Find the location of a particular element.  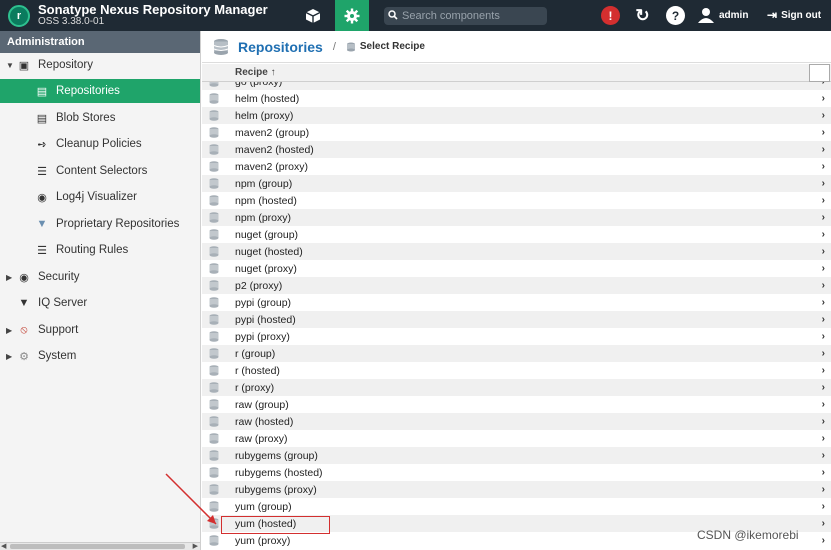

column-menu-button is located at coordinates (819, 73).